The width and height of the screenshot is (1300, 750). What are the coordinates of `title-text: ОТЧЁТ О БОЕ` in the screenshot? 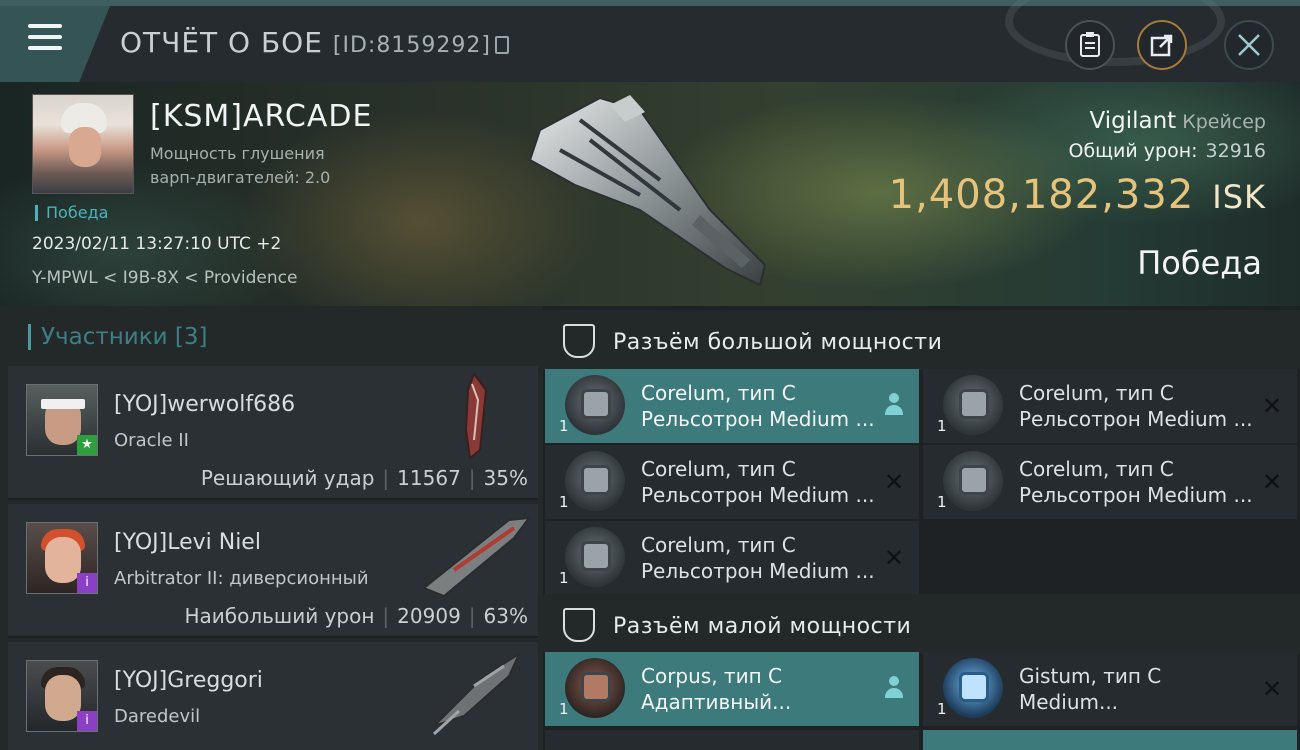 It's located at (221, 42).